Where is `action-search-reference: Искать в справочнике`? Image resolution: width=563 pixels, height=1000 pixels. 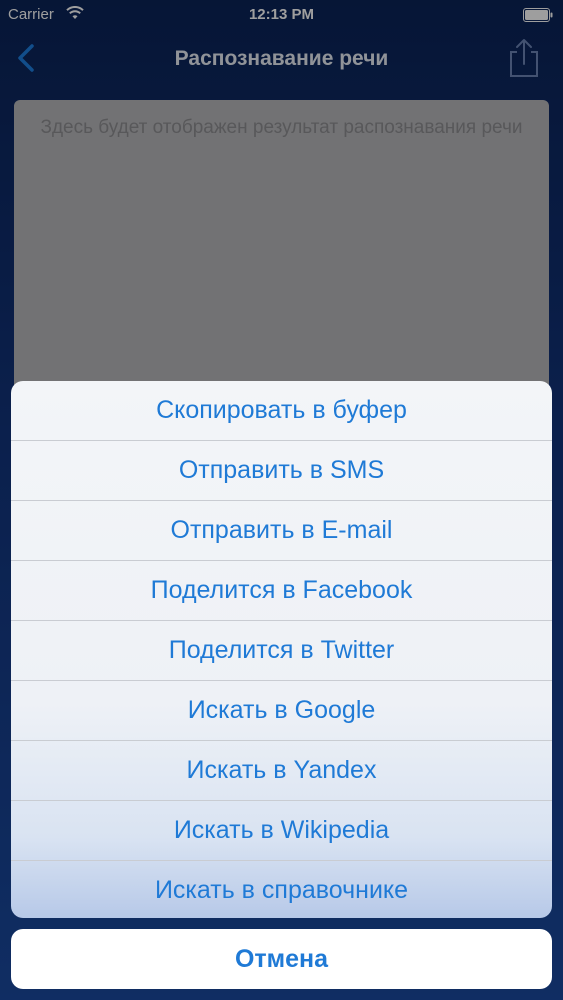 action-search-reference: Искать в справочнике is located at coordinates (281, 889).